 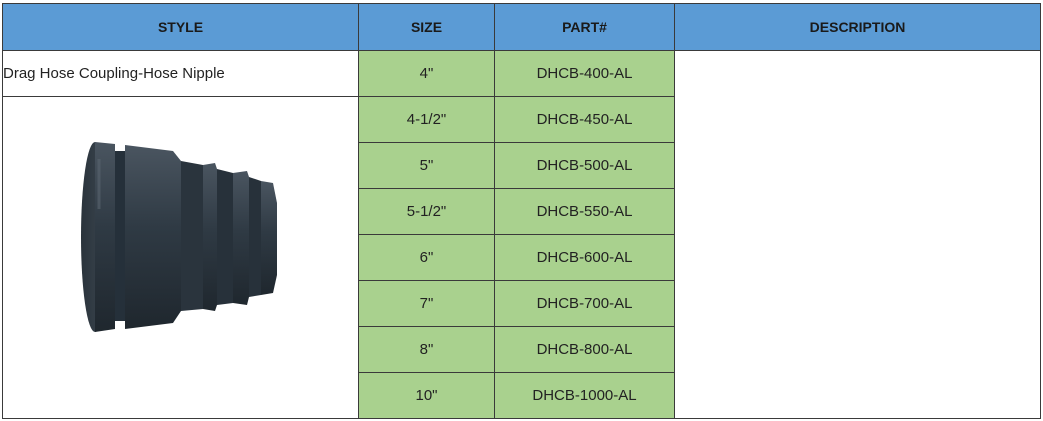 What do you see at coordinates (426, 349) in the screenshot?
I see `size-cell: 8"` at bounding box center [426, 349].